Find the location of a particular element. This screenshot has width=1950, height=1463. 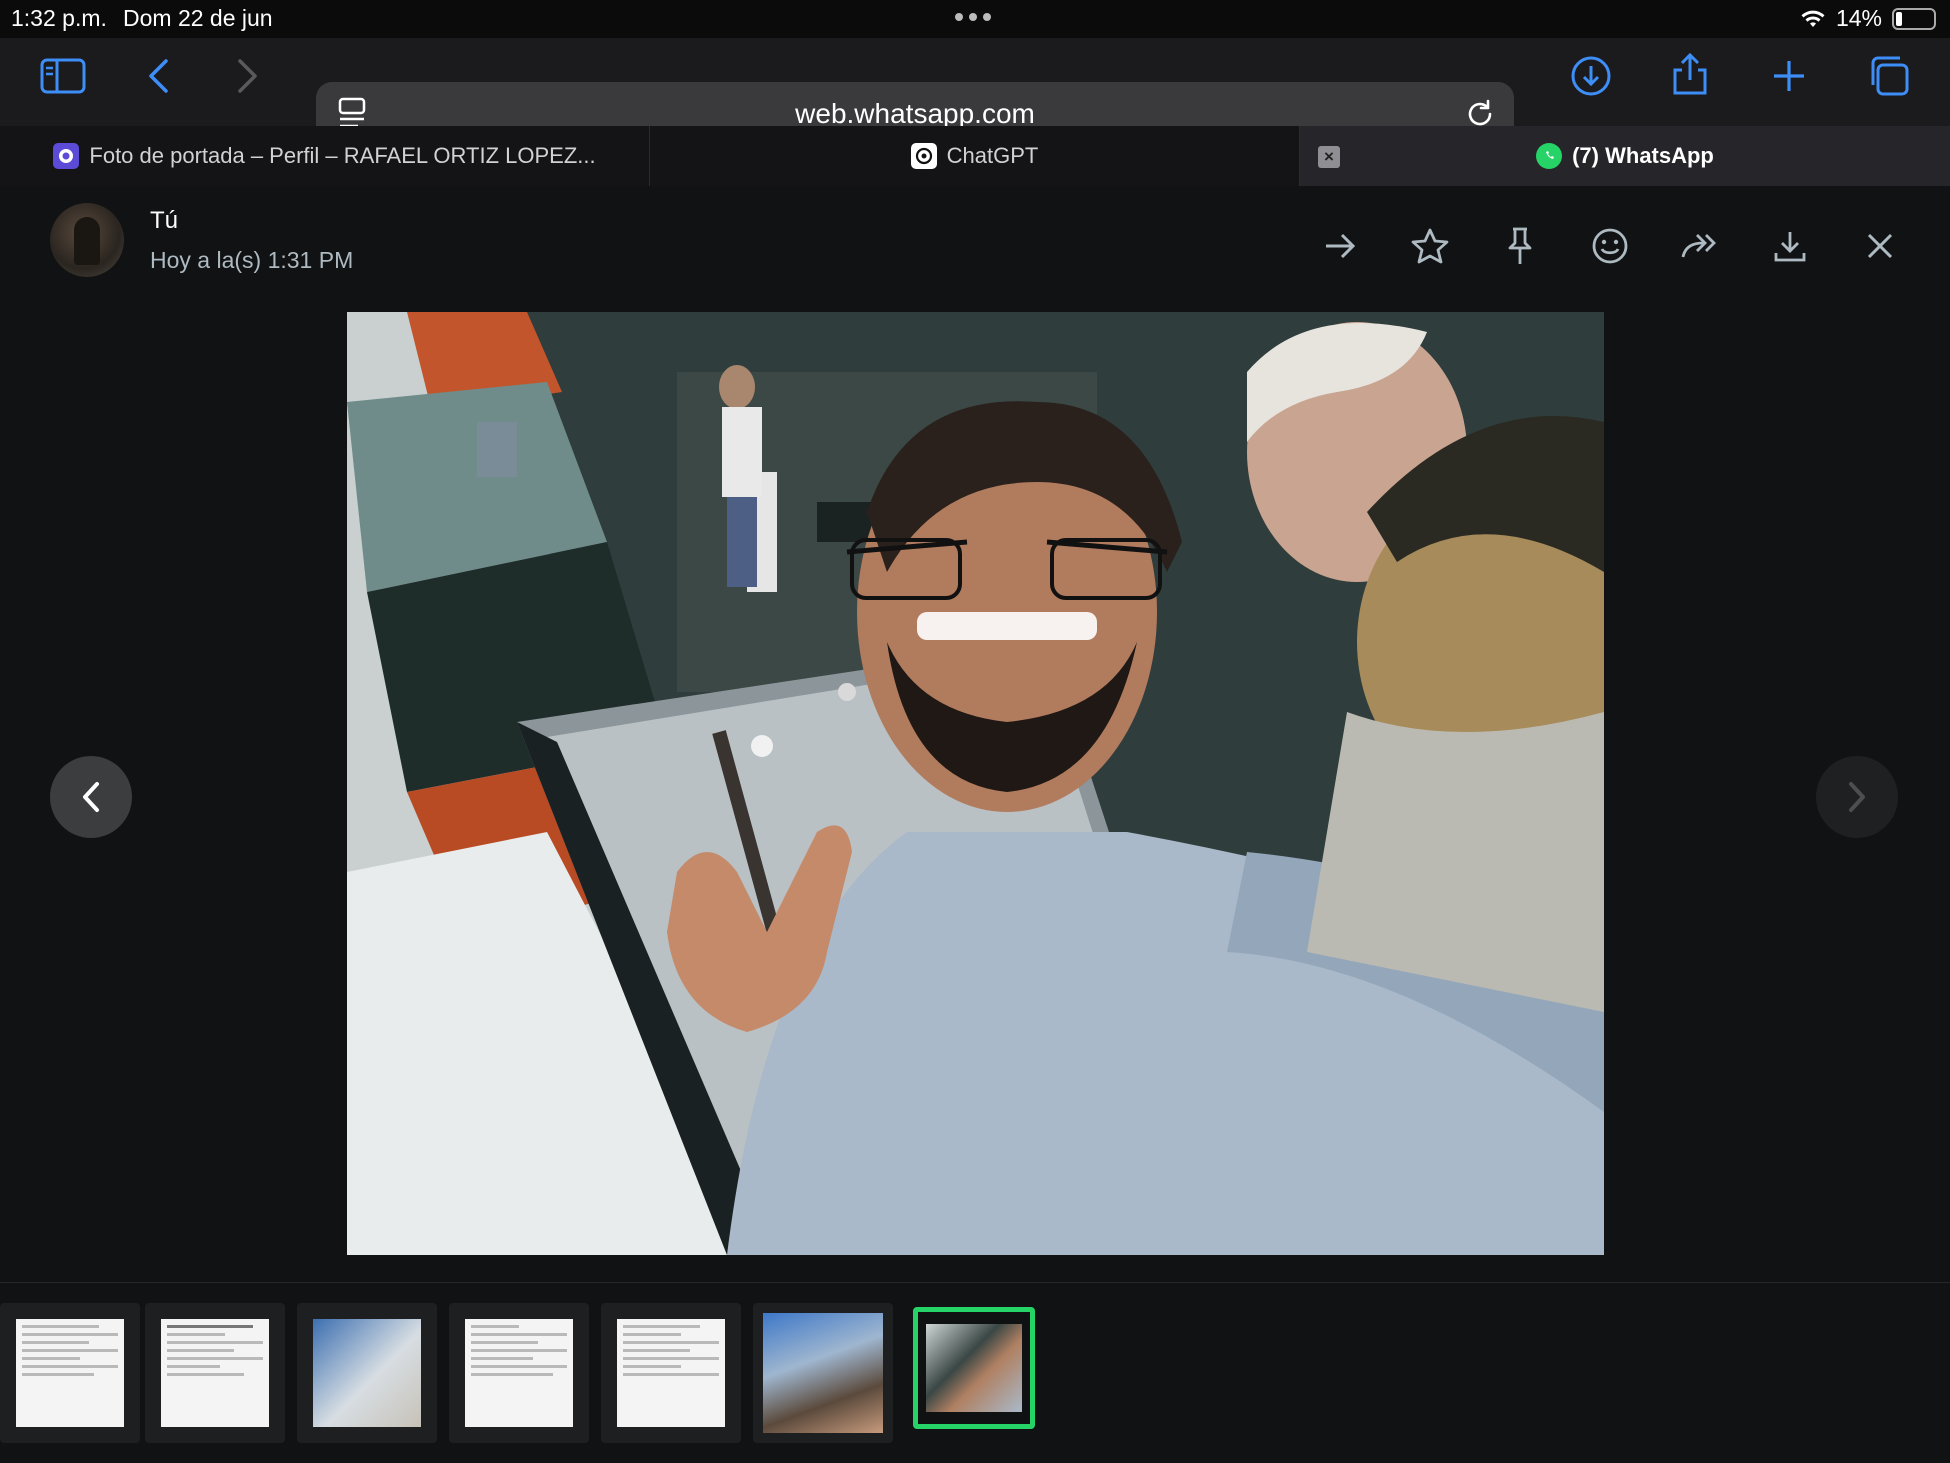

star-icon is located at coordinates (1430, 246).